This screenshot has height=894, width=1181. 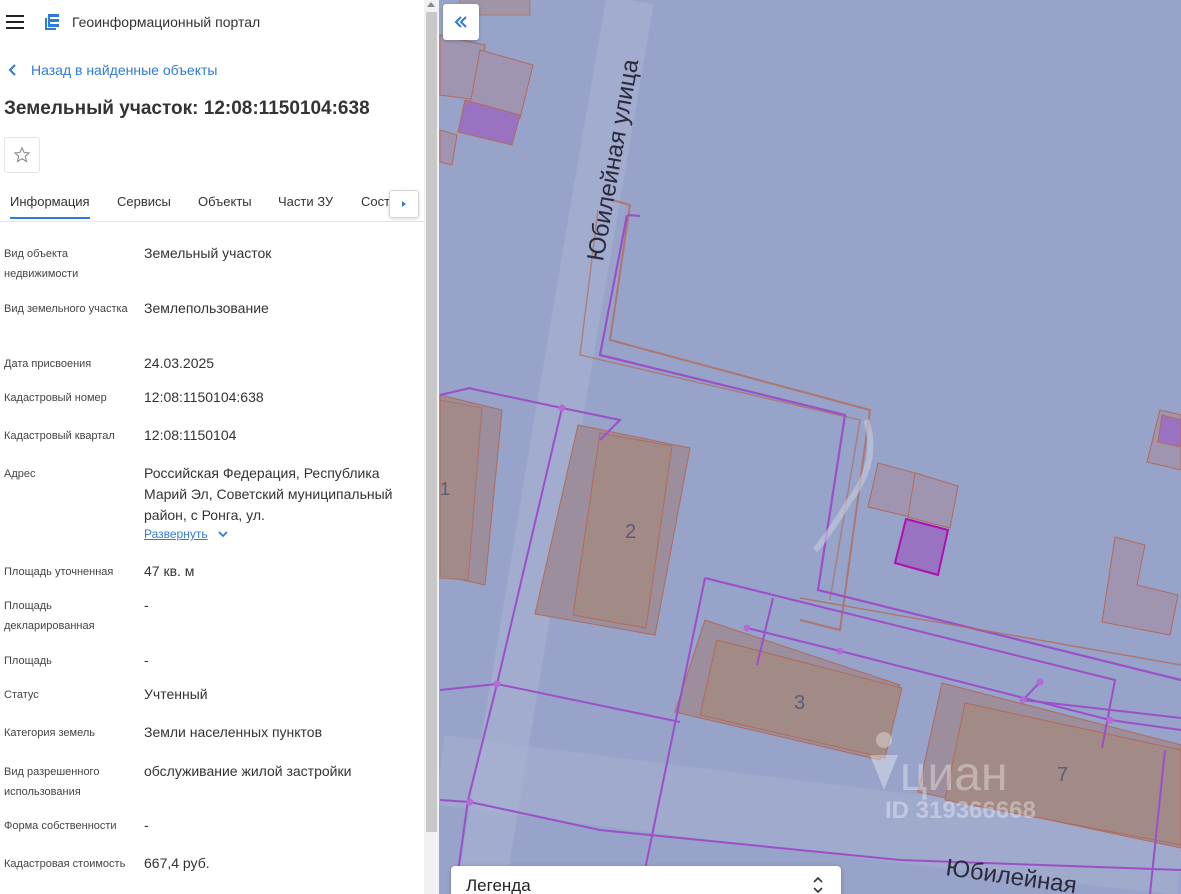 I want to click on tab-services: Сервисы, so click(x=144, y=201).